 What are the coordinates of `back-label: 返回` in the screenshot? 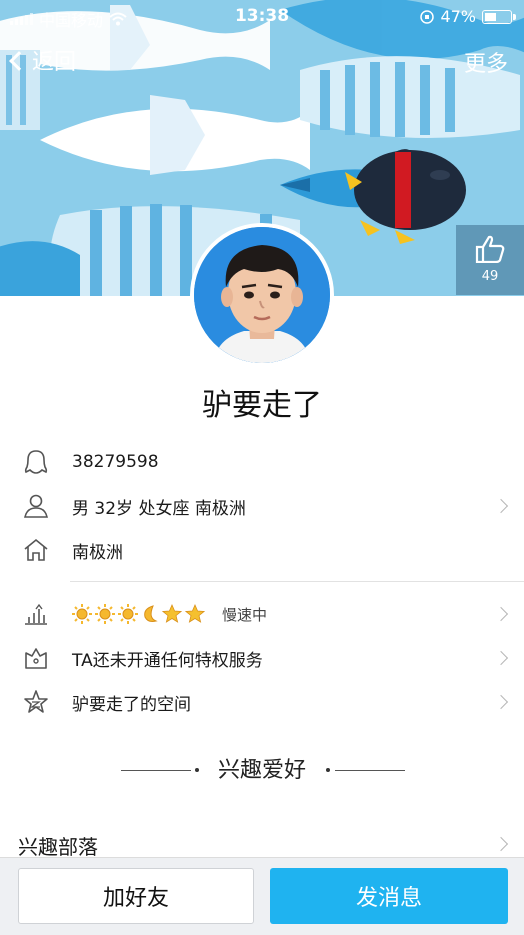 It's located at (54, 62).